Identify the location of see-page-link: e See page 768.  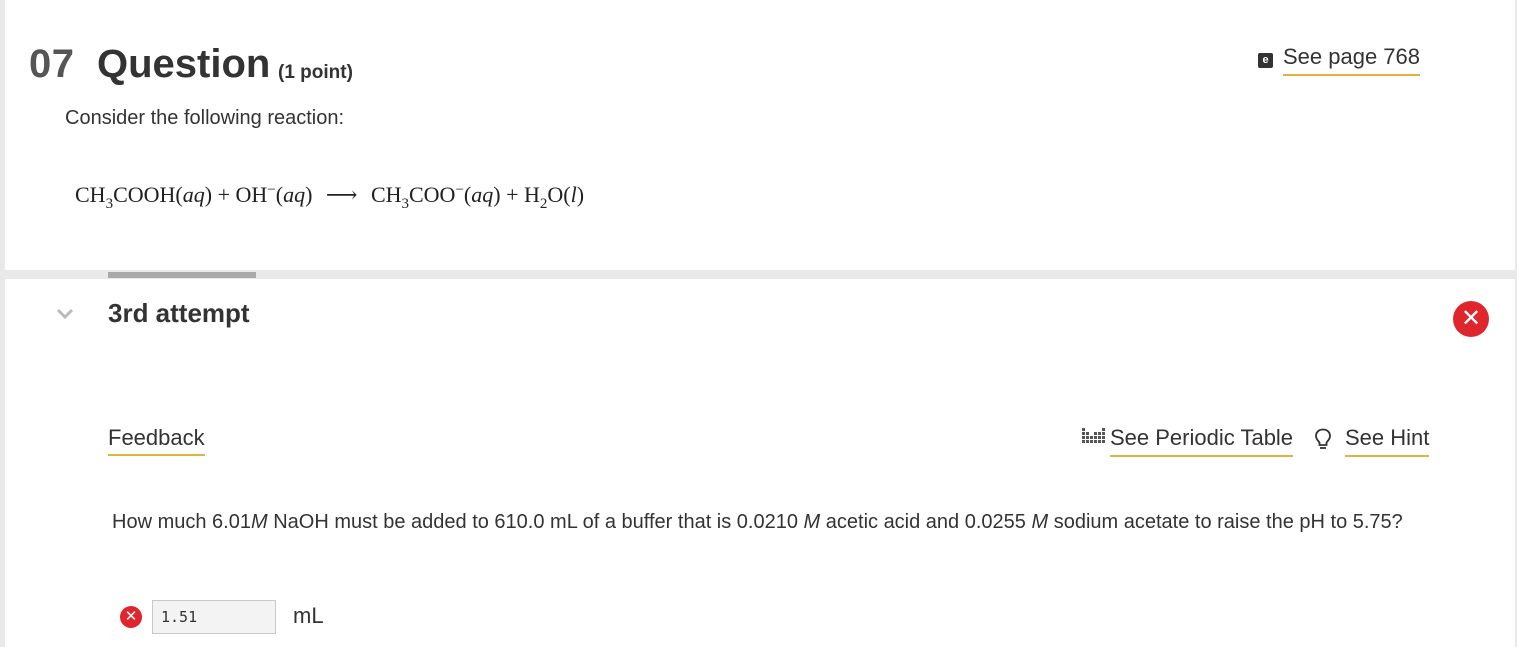
(1339, 60).